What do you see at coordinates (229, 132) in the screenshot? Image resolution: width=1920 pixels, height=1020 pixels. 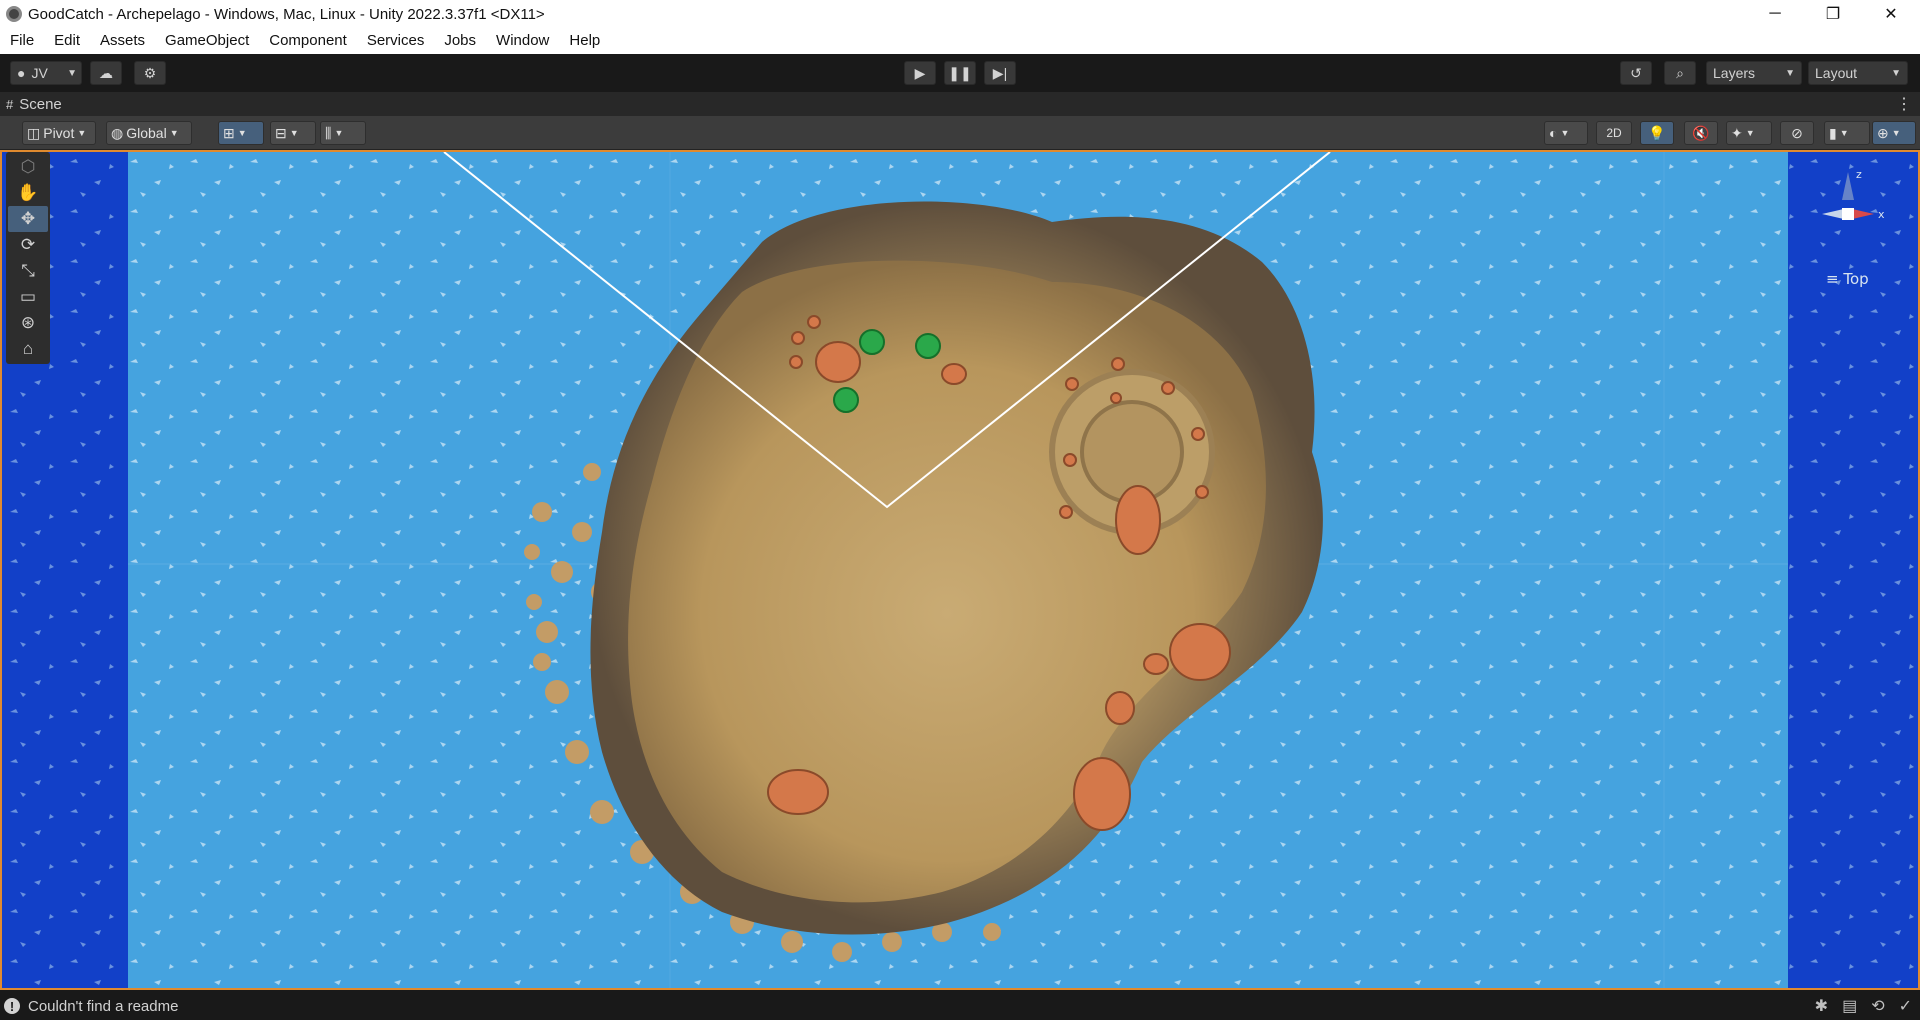 I see `grid-snap-icon: ⊞` at bounding box center [229, 132].